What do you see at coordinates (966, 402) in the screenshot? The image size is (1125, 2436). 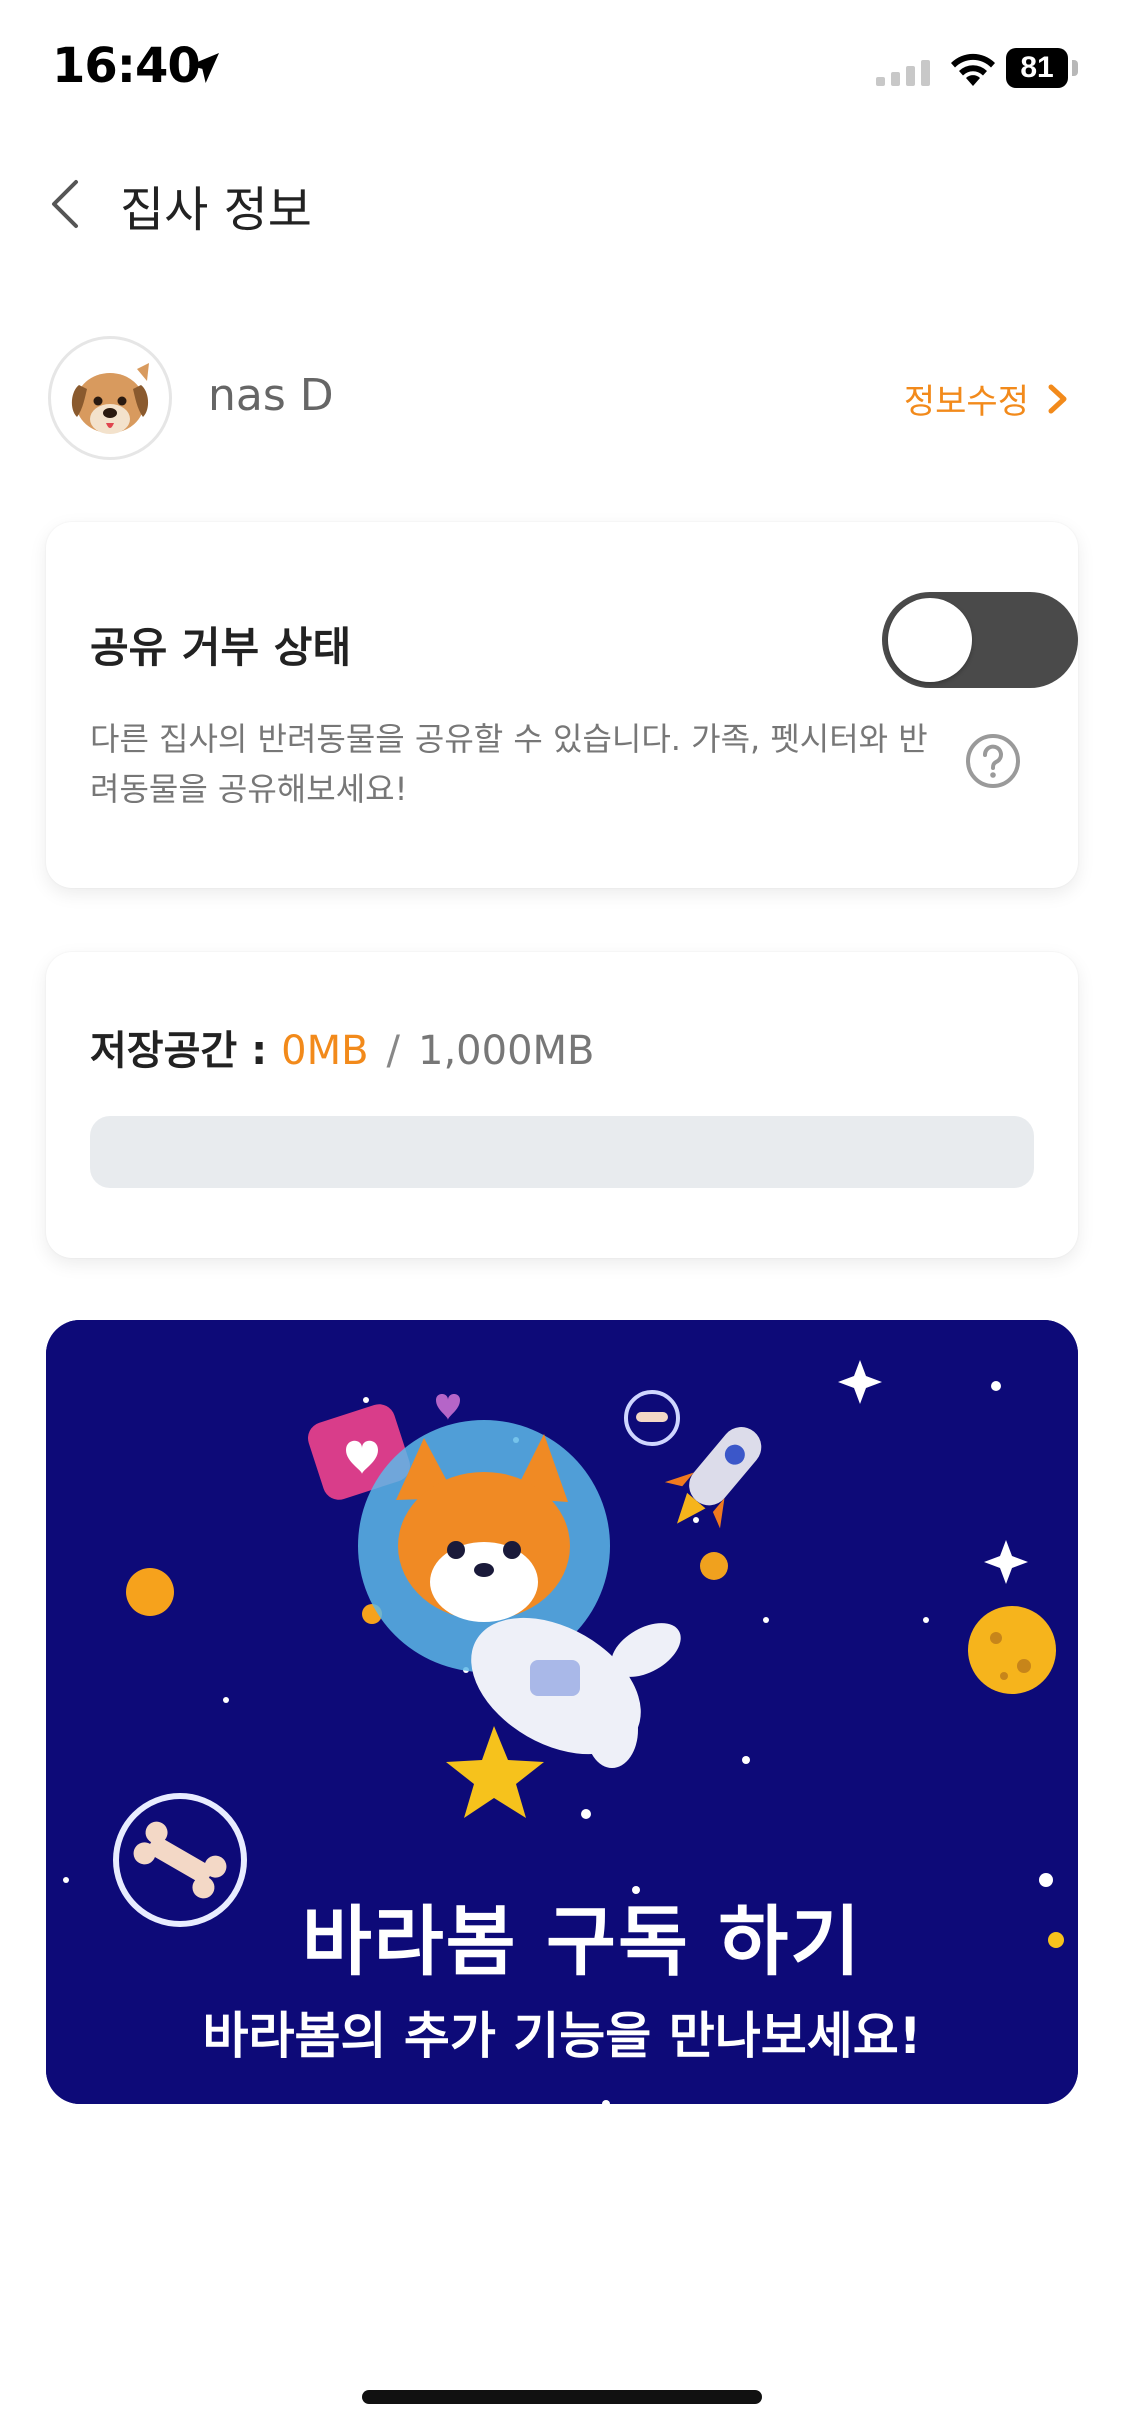 I see `edit-profile-label: 정보수정` at bounding box center [966, 402].